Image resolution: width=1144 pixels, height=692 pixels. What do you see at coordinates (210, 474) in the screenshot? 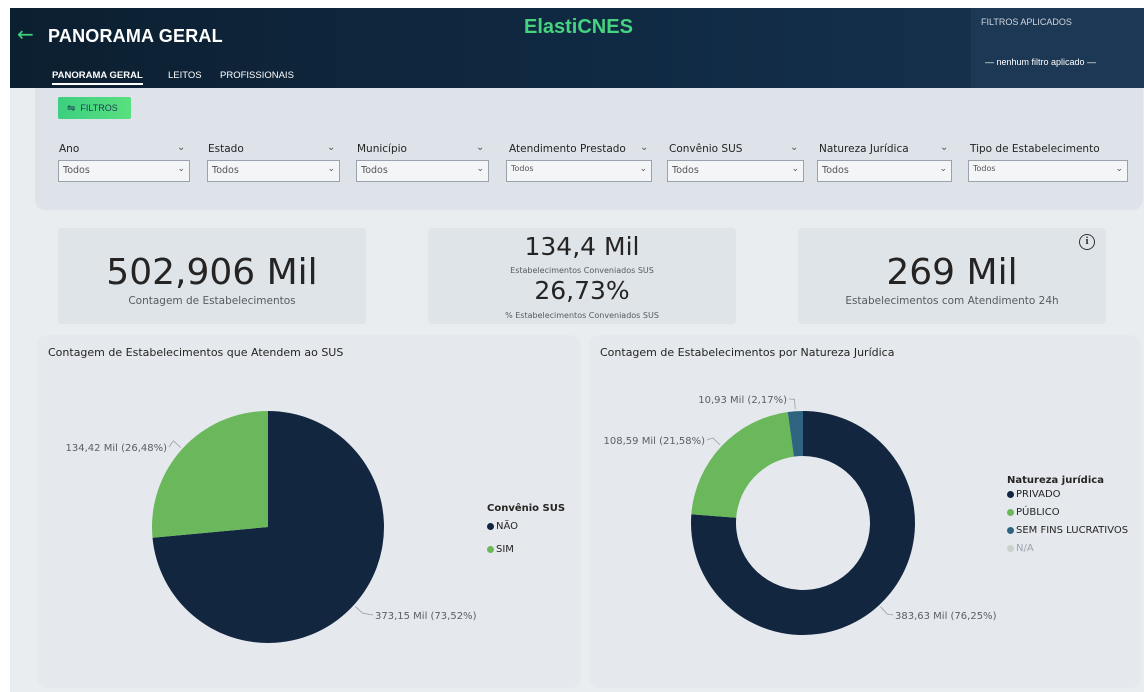
I see `slice-sim` at bounding box center [210, 474].